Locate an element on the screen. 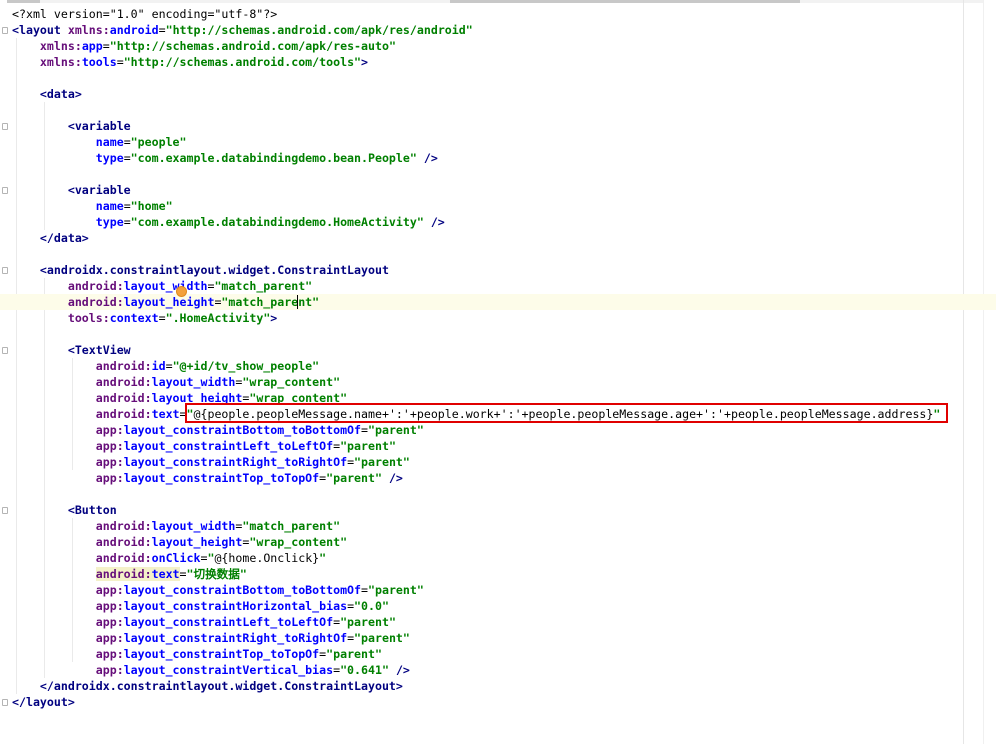 The image size is (996, 744). code-line: name="home" is located at coordinates (92, 206).